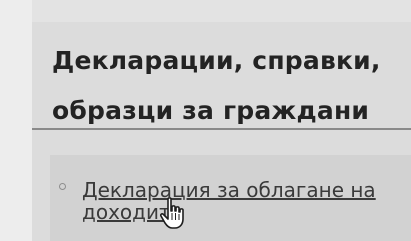  What do you see at coordinates (221, 129) in the screenshot?
I see `heading-divider` at bounding box center [221, 129].